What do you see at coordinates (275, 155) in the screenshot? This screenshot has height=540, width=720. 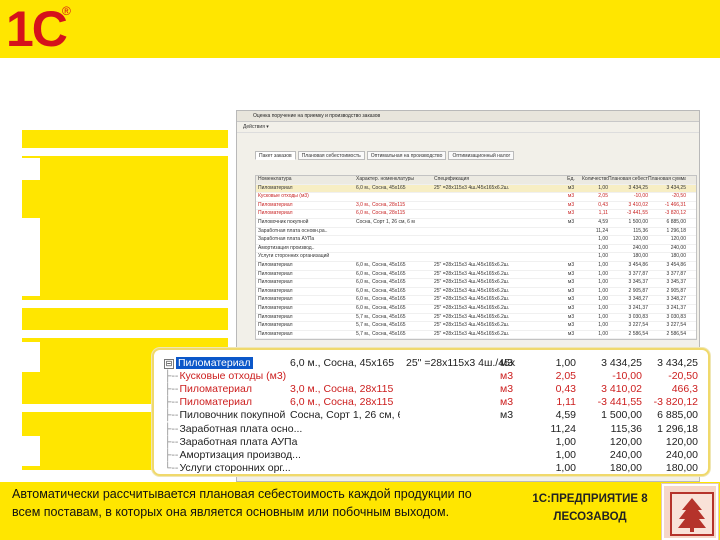 I see `tab-order-package: Пакет заказов` at bounding box center [275, 155].